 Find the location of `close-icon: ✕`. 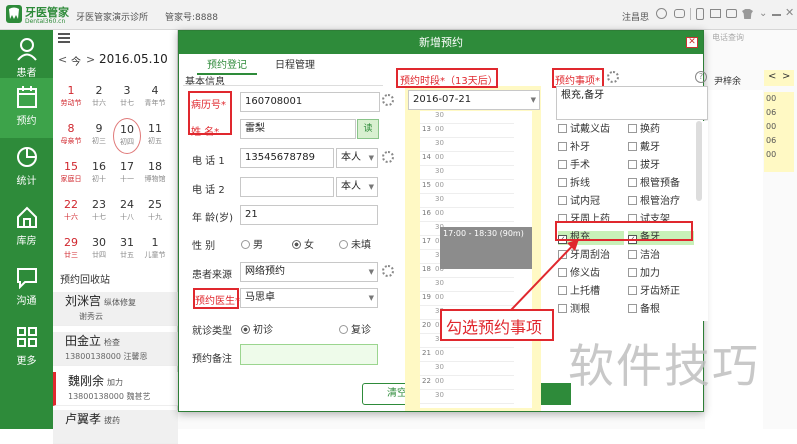

close-icon: ✕ is located at coordinates (789, 12).